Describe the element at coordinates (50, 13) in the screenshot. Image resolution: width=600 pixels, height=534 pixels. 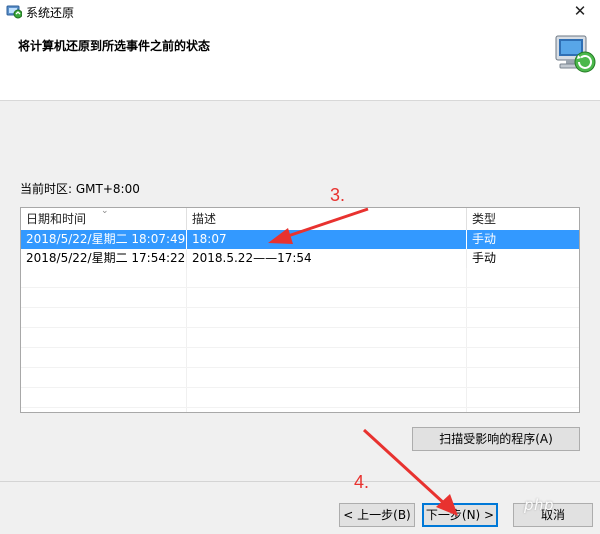
I see `window-title: 系统还原` at that location.